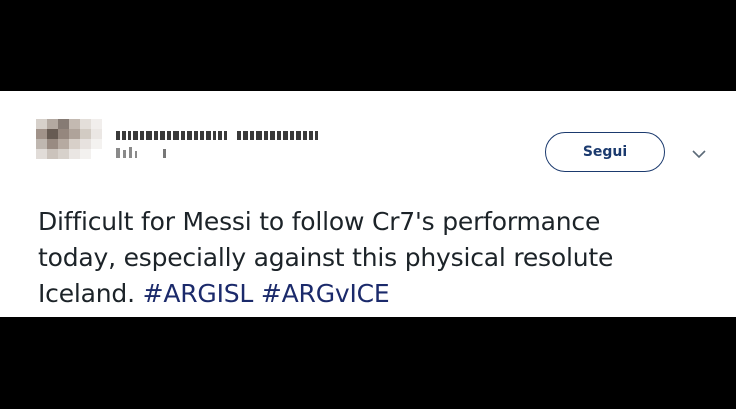  I want to click on avatar, so click(69, 139).